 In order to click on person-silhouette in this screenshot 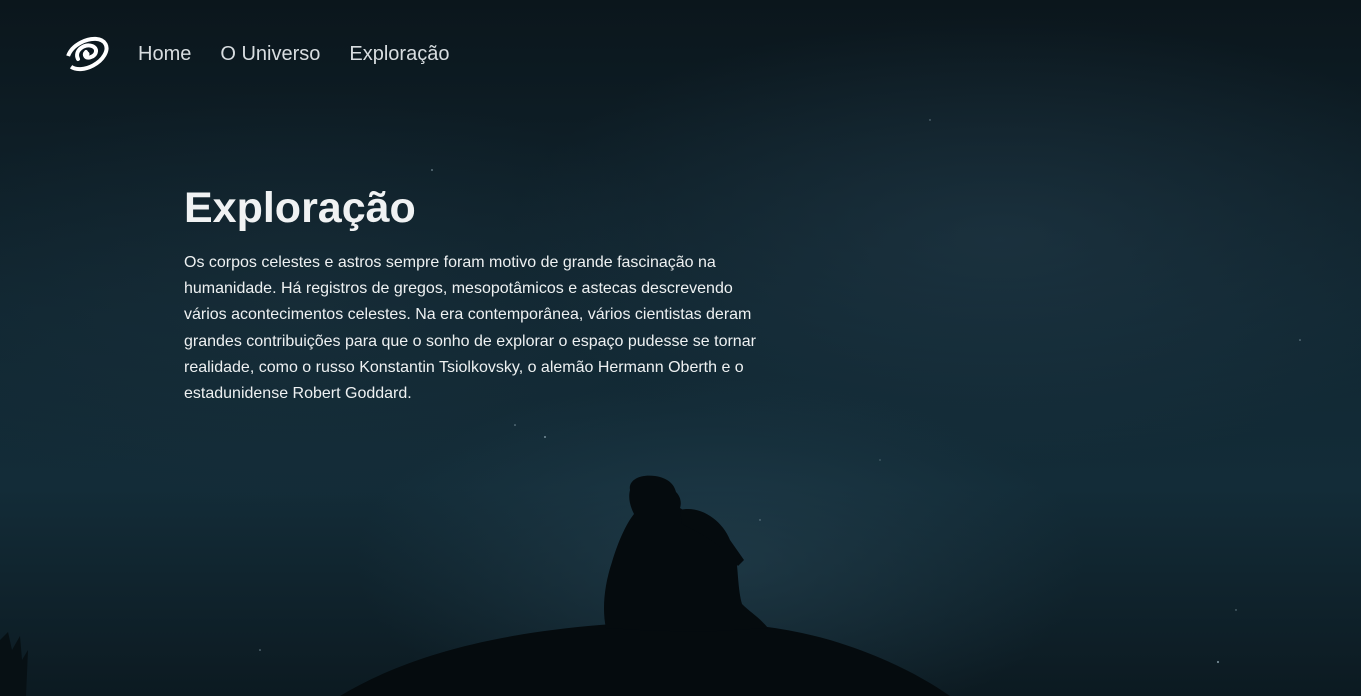, I will do `click(686, 553)`.